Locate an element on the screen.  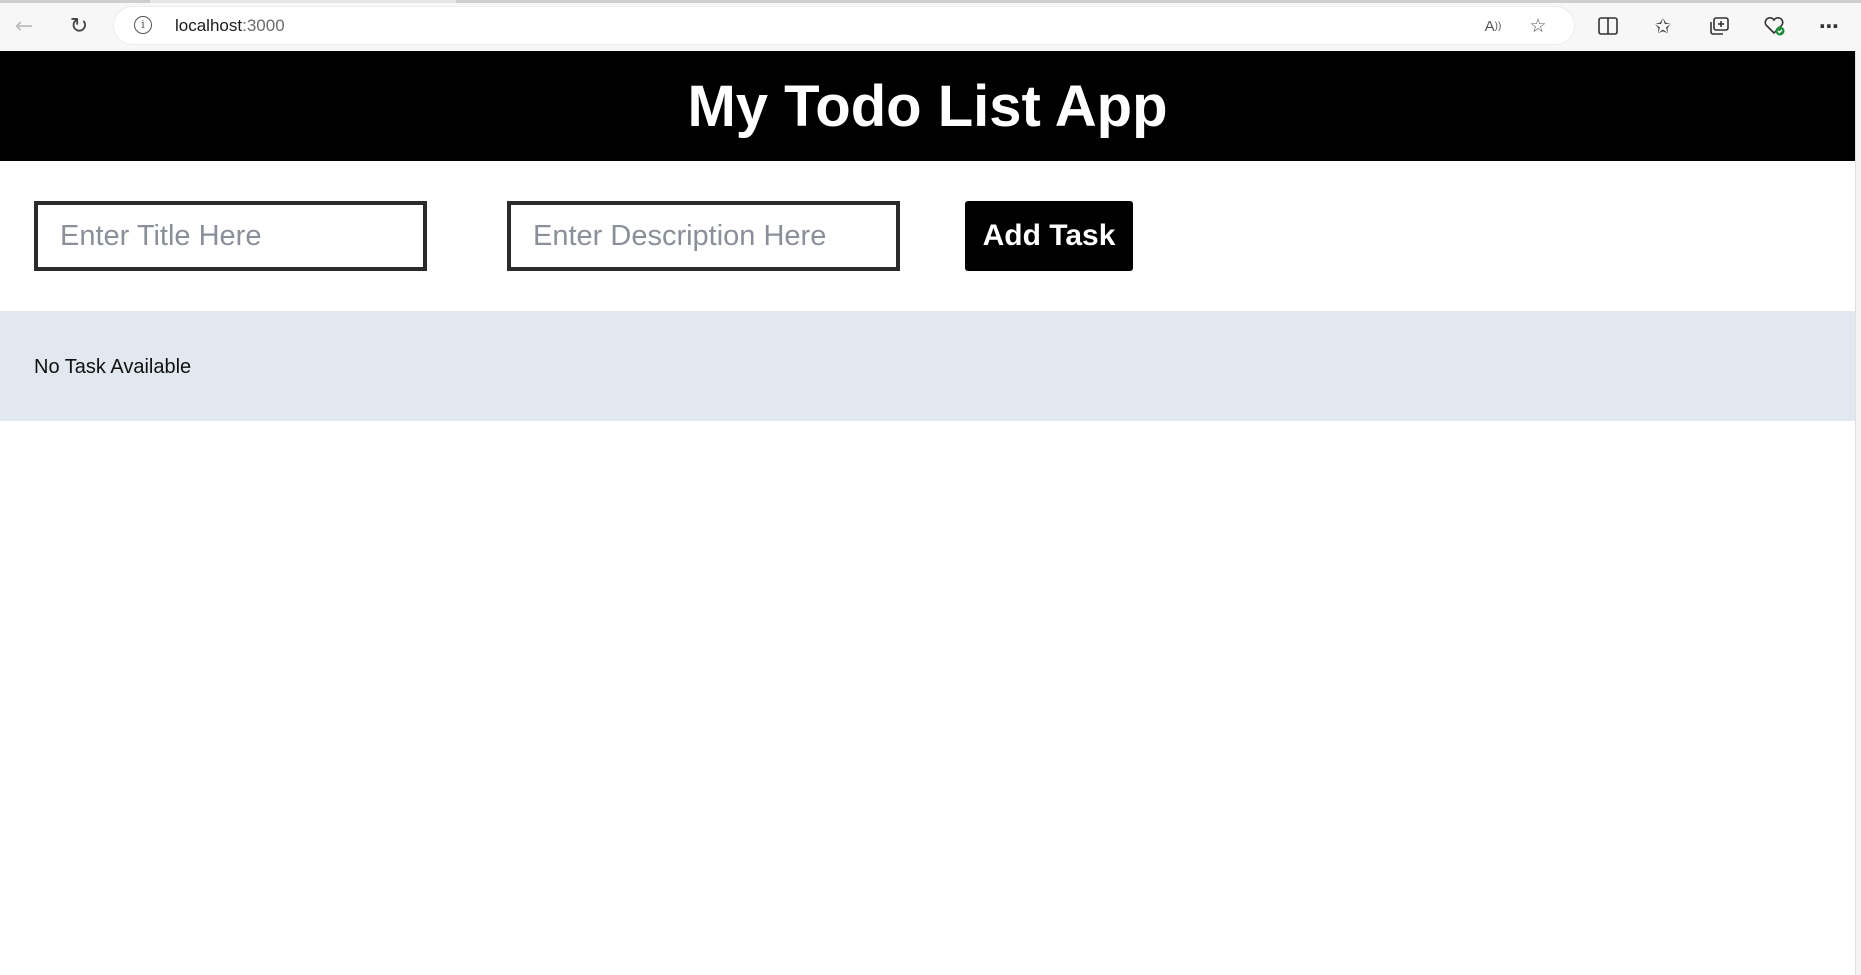
refresh-icon: ↻ is located at coordinates (79, 26).